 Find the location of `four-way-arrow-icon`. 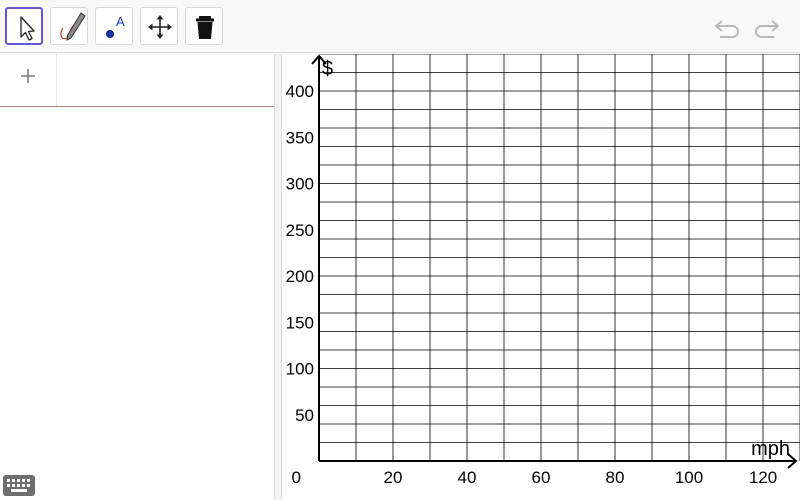

four-way-arrow-icon is located at coordinates (160, 27).